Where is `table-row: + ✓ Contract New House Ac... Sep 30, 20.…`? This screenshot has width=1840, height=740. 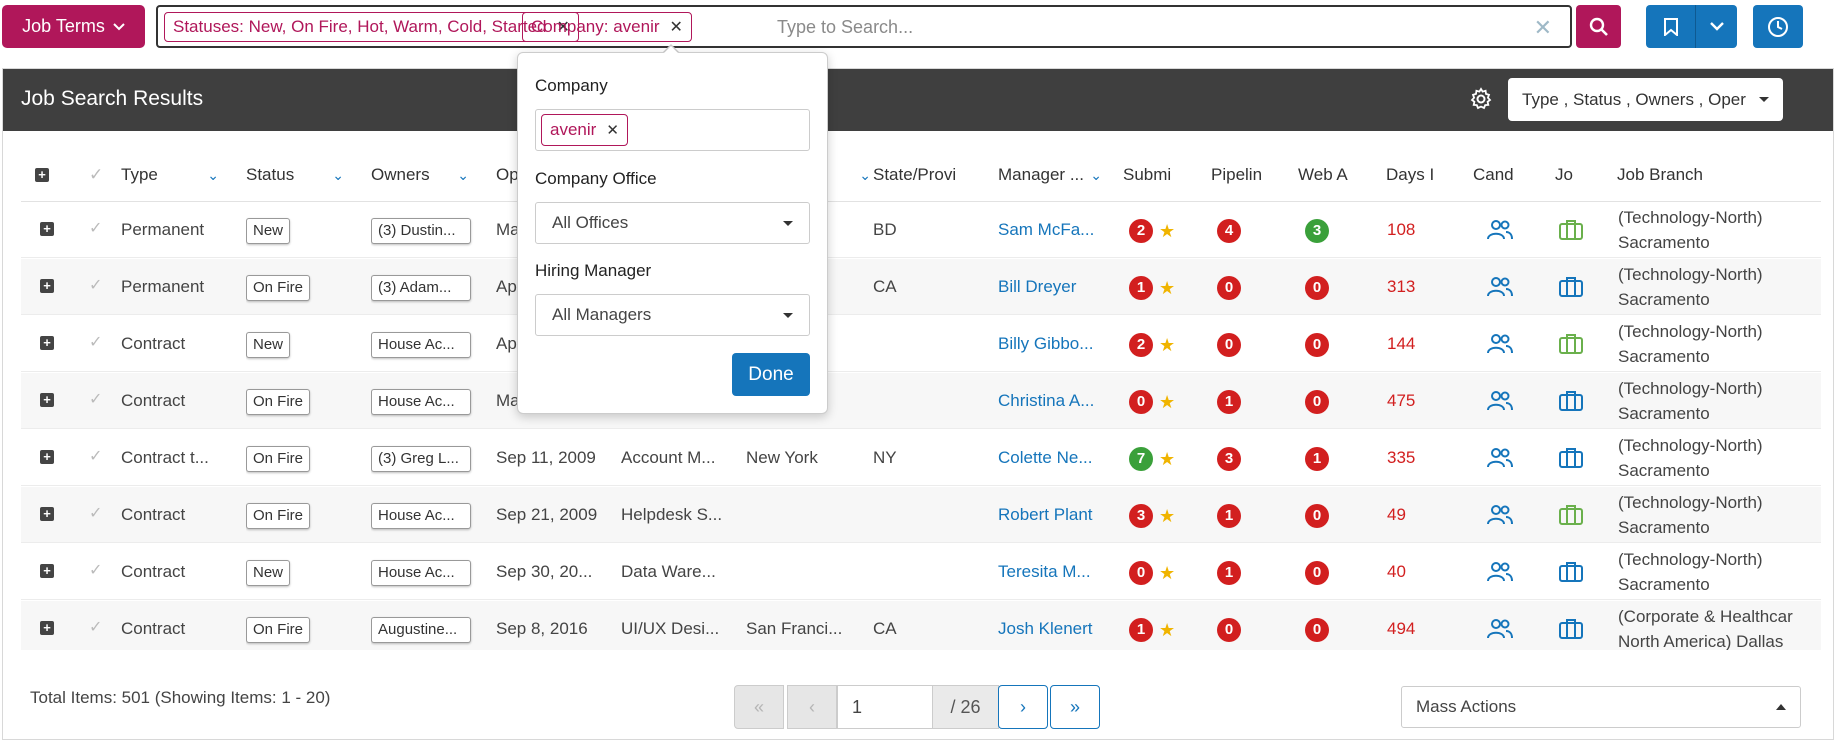 table-row: + ✓ Contract New House Ac... Sep 30, 20.… is located at coordinates (921, 572).